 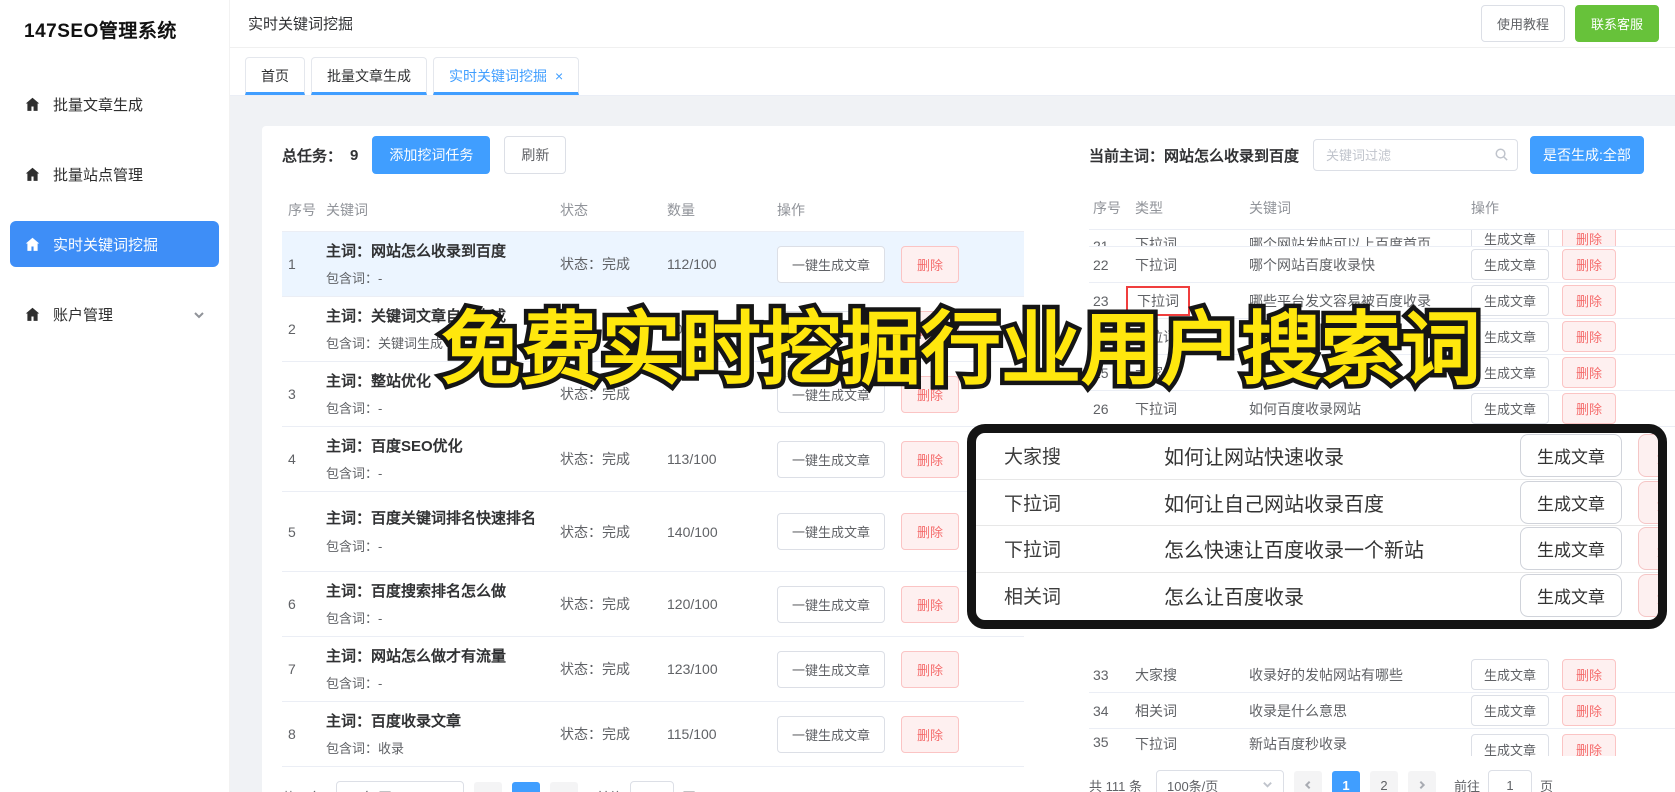 What do you see at coordinates (1522, 23) in the screenshot?
I see `tutorial-button: 使用教程` at bounding box center [1522, 23].